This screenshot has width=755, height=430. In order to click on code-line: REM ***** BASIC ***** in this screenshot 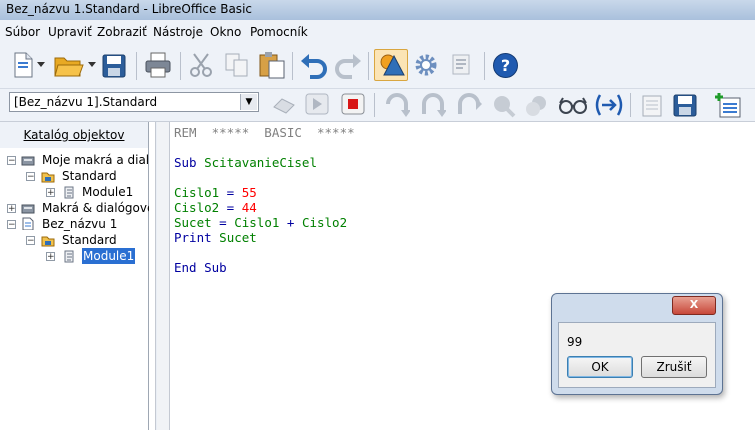, I will do `click(264, 132)`.